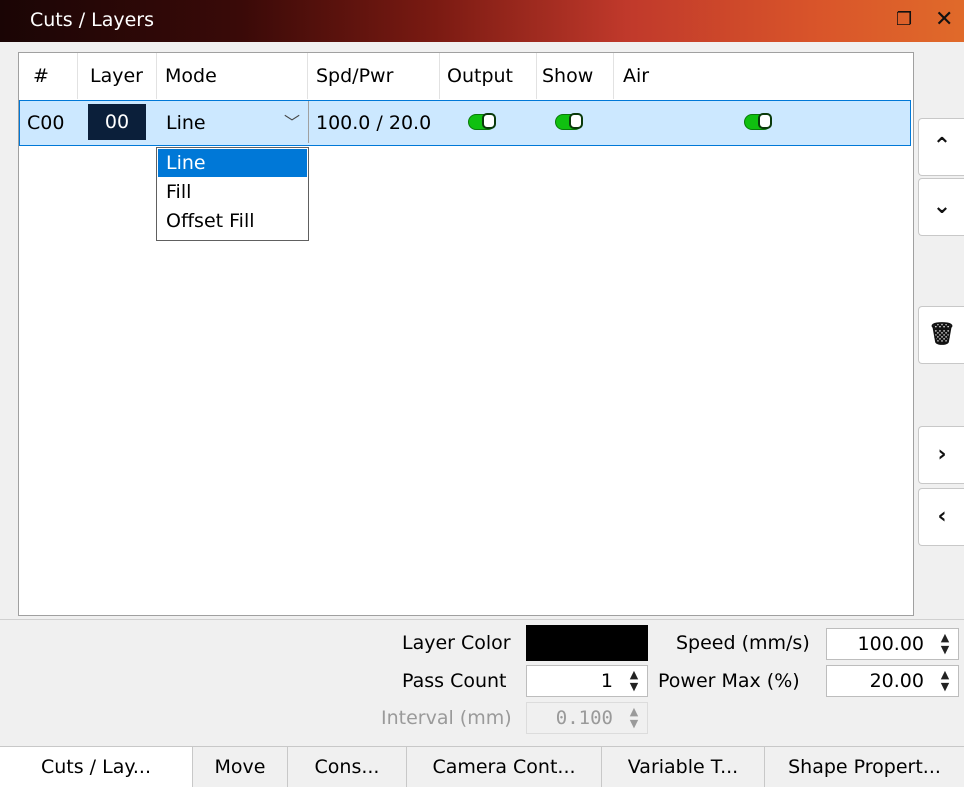 The image size is (964, 787). I want to click on col-header-layer: Layer, so click(116, 76).